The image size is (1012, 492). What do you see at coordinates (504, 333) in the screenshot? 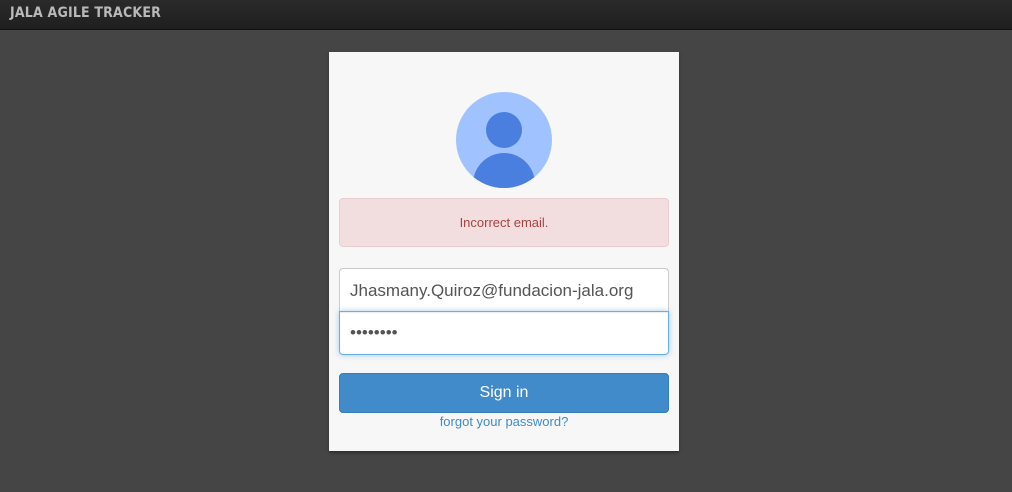
I see `password-field` at bounding box center [504, 333].